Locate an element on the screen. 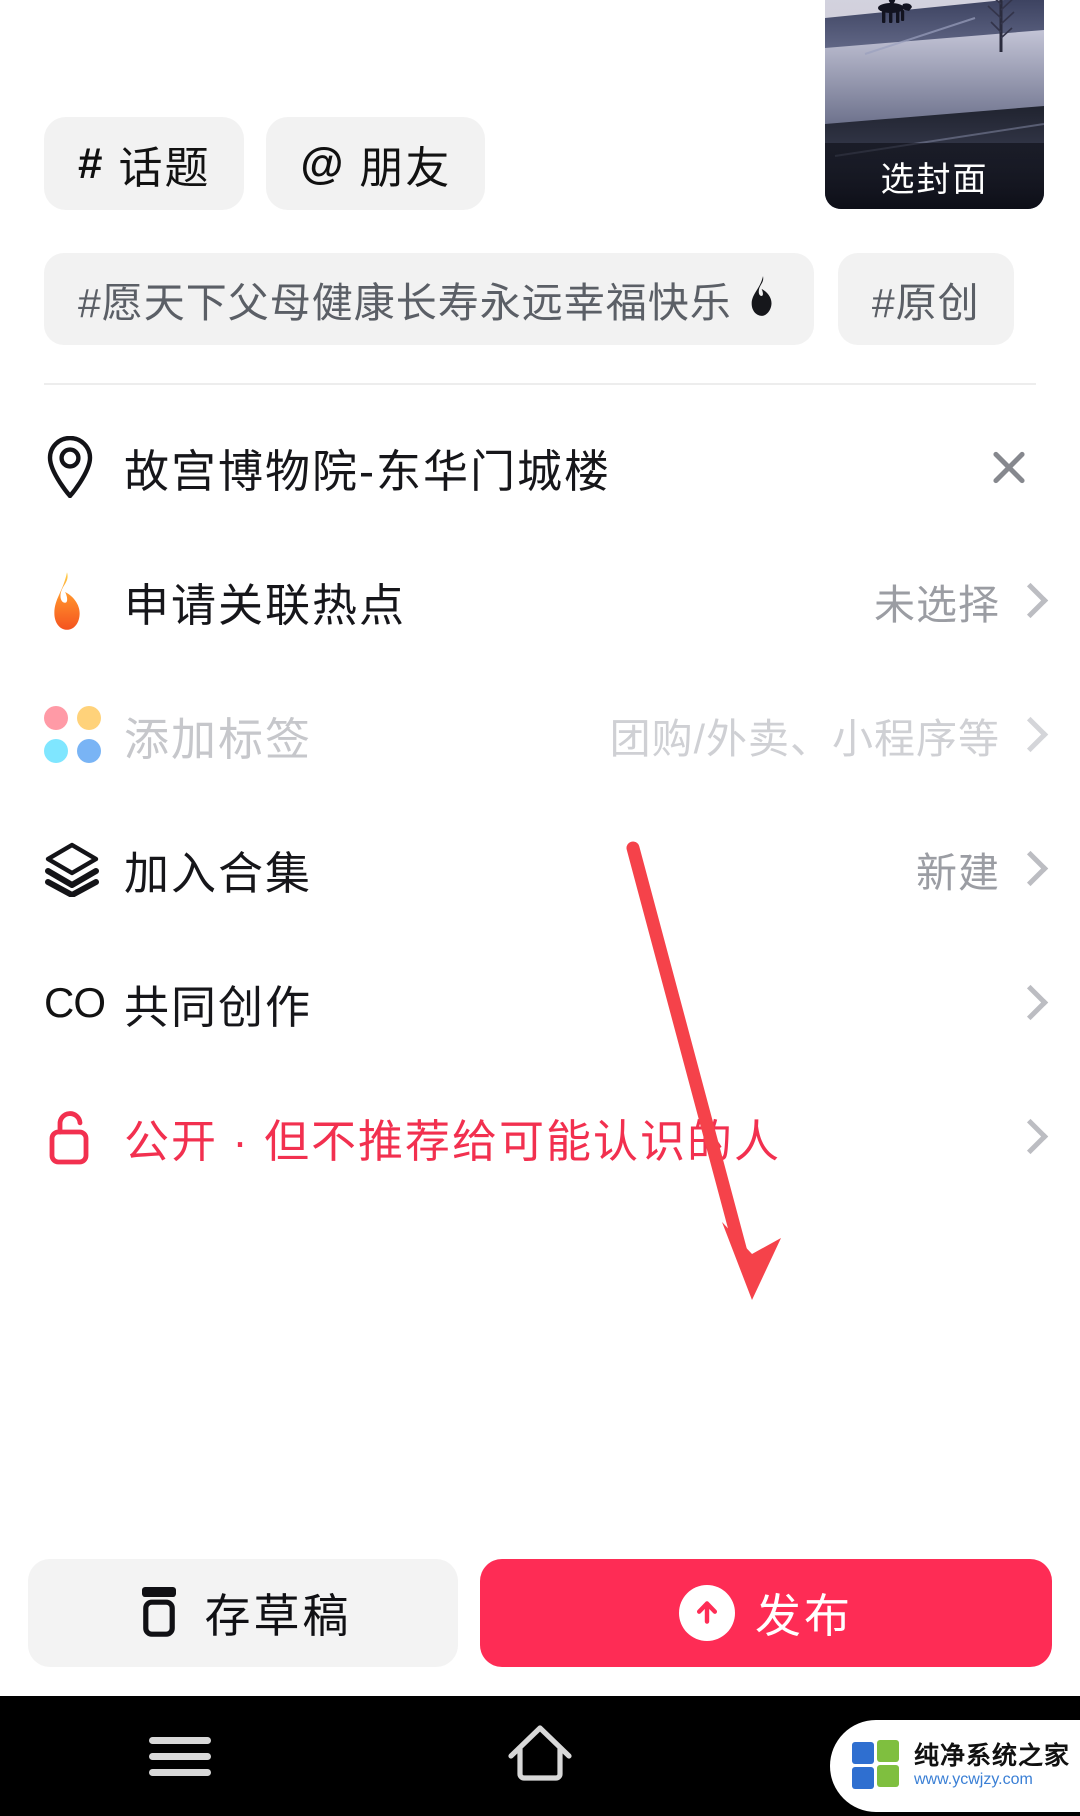 Image resolution: width=1080 pixels, height=1816 pixels. at-icon: @ is located at coordinates (322, 163).